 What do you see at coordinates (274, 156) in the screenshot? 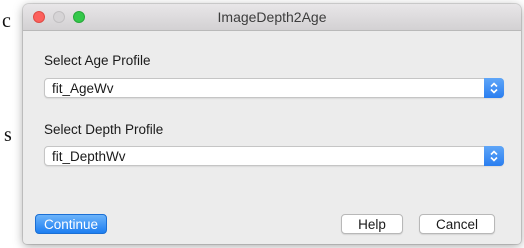
I see `depth-profile-select: fit_DepthWv` at bounding box center [274, 156].